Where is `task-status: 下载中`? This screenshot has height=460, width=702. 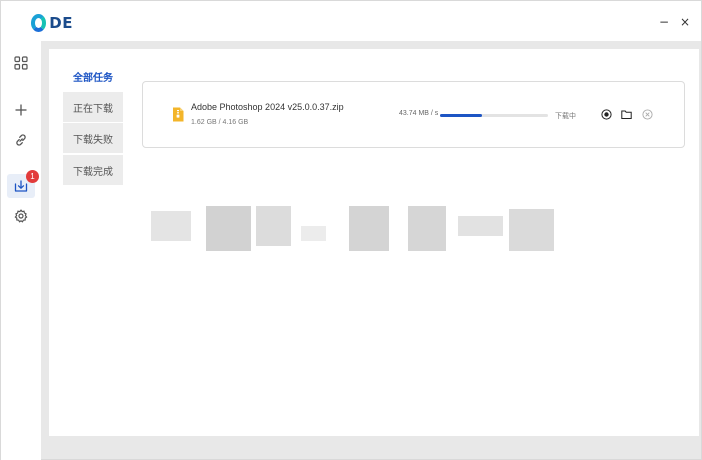 task-status: 下载中 is located at coordinates (565, 116).